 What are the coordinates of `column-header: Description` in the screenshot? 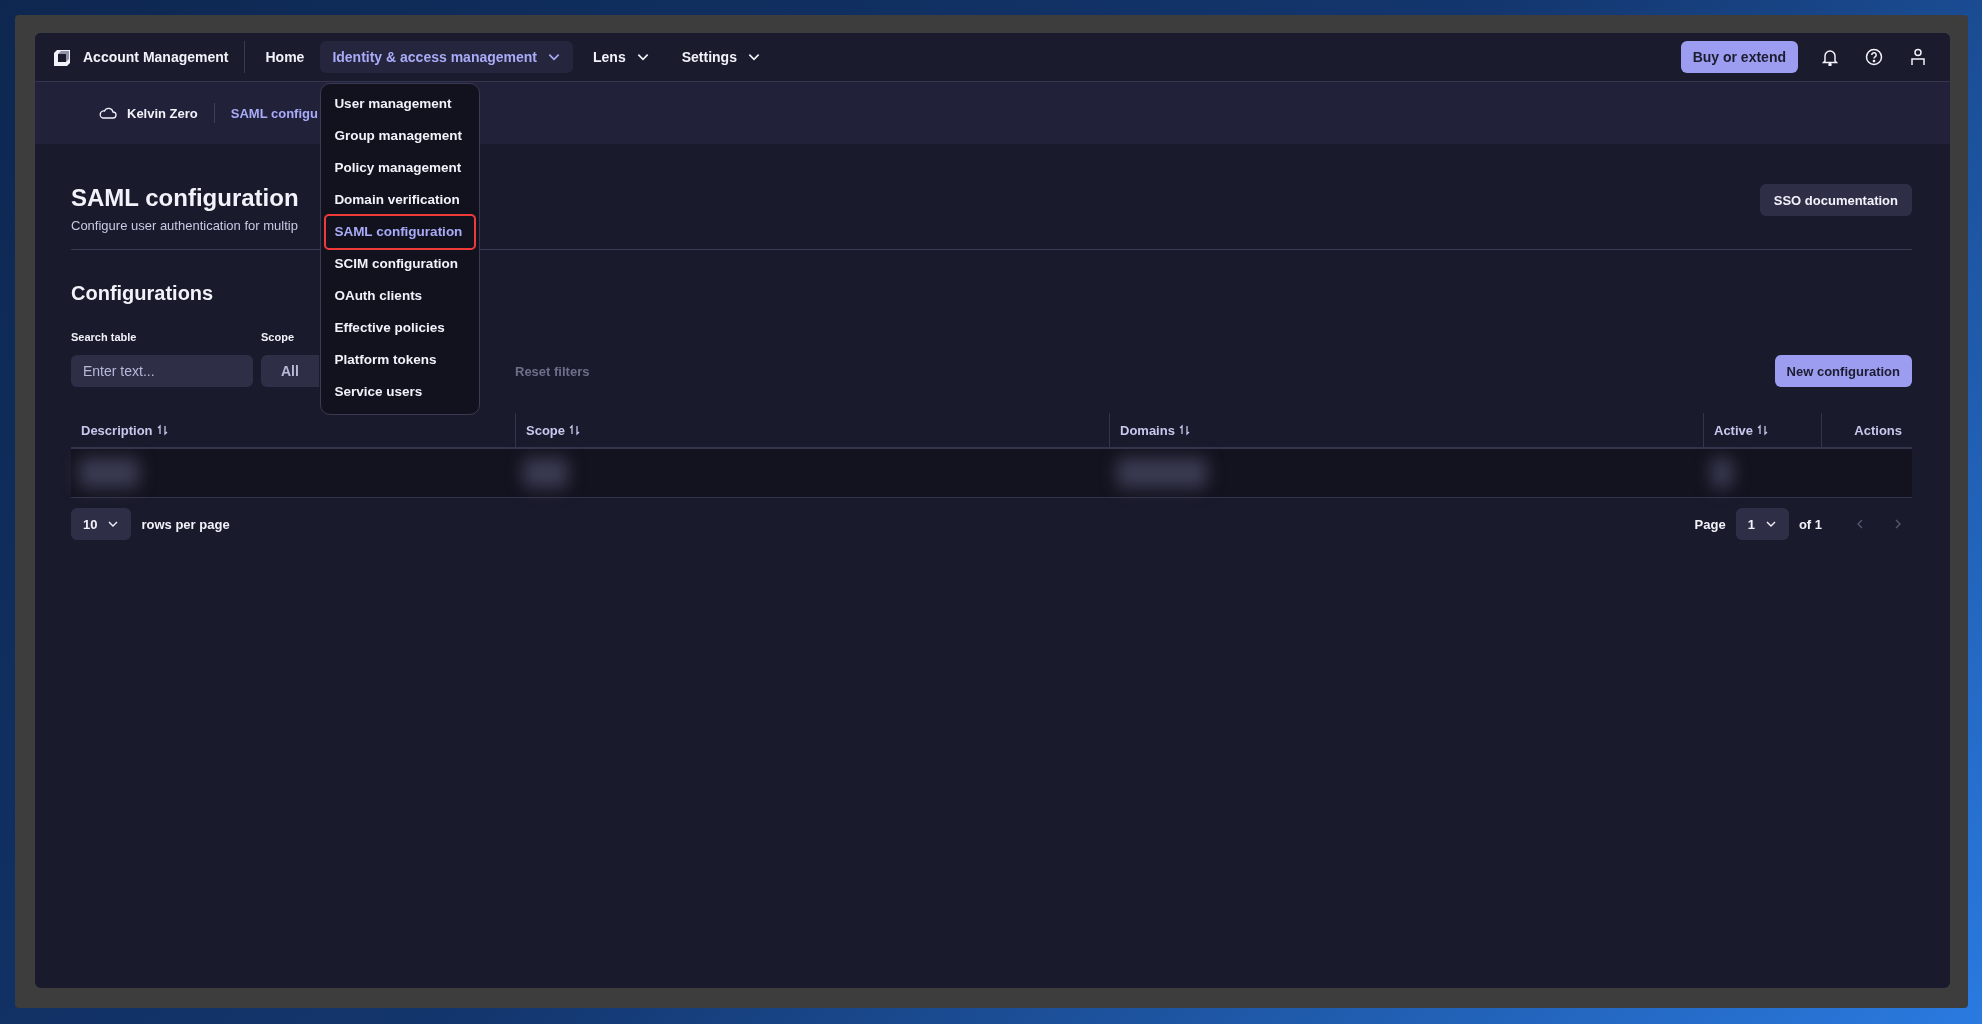 It's located at (293, 430).